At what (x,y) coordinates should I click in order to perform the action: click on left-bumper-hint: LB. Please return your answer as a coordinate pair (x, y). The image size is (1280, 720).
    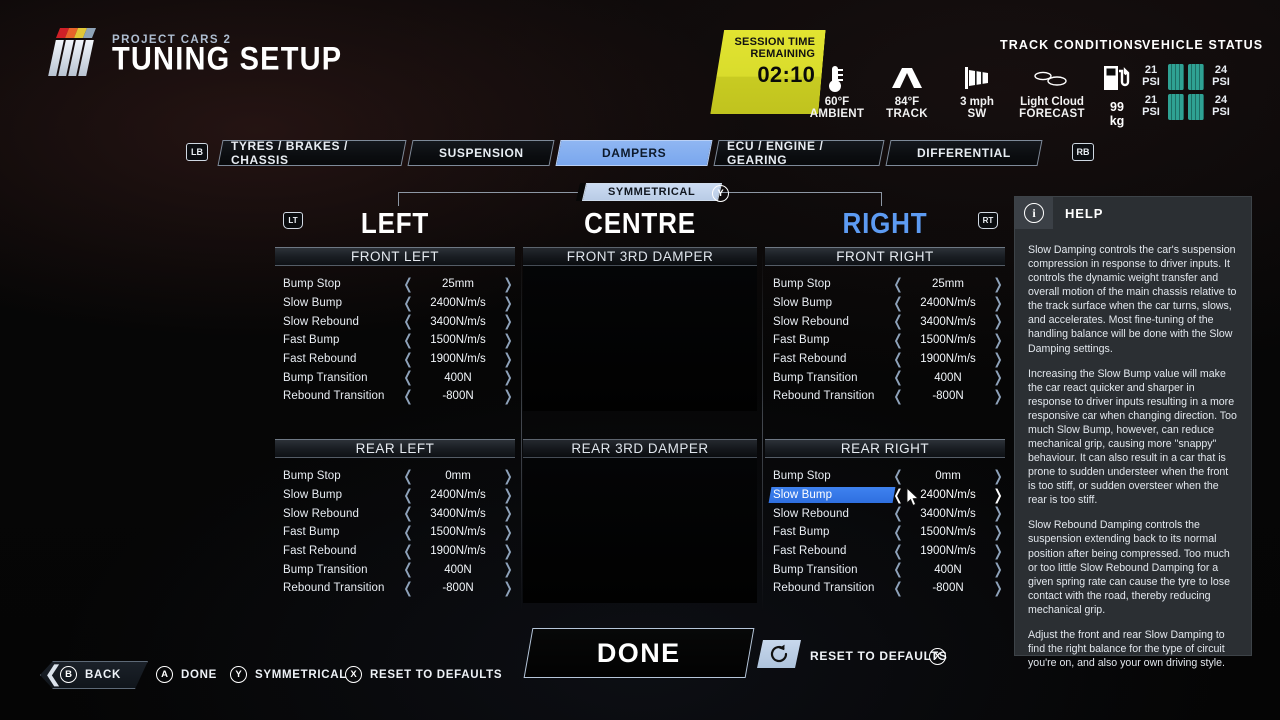
    Looking at the image, I should click on (197, 152).